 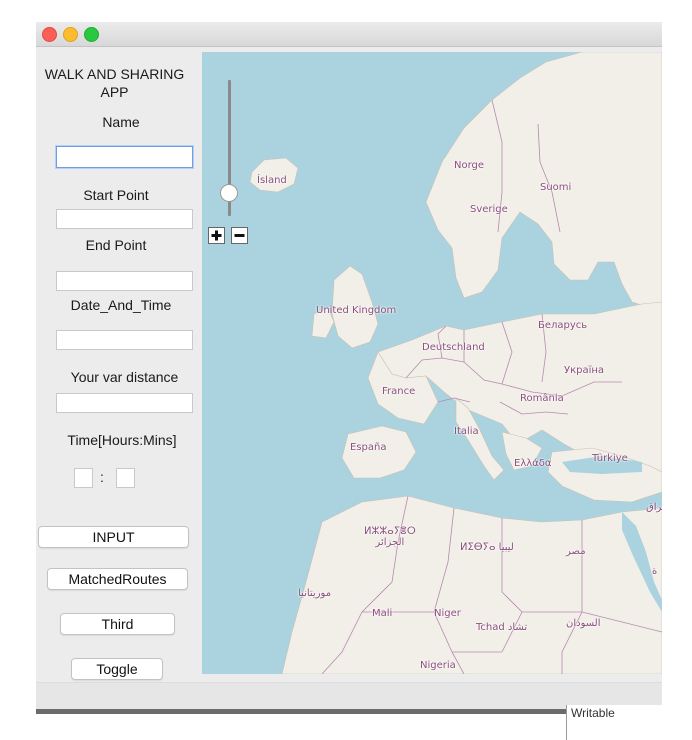 What do you see at coordinates (399, 391) in the screenshot?
I see `map-label-france: France` at bounding box center [399, 391].